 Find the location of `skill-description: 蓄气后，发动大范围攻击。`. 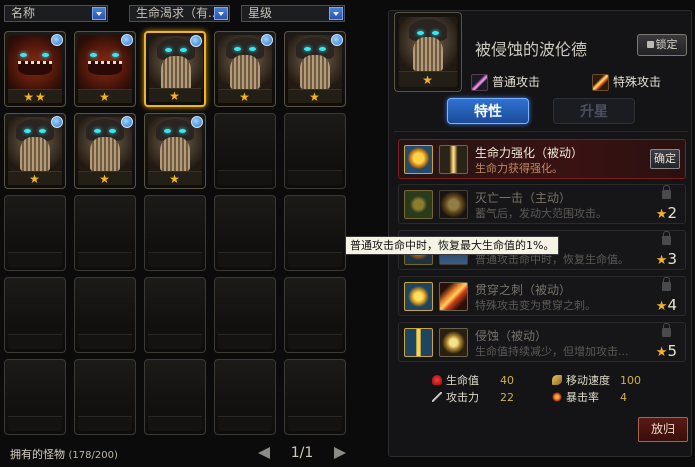

skill-description: 蓄气后，发动大范围攻击。 is located at coordinates (541, 213).